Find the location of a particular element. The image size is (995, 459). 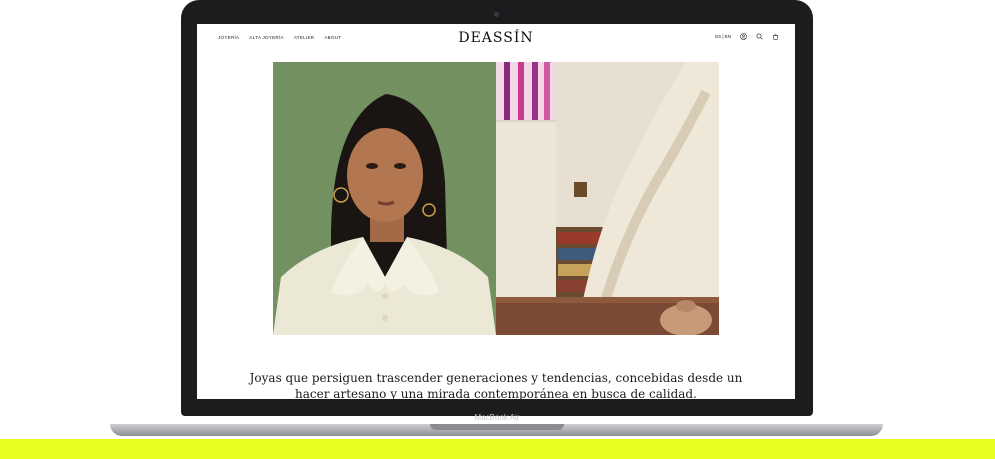

device-label: MacBook Air is located at coordinates (497, 417).